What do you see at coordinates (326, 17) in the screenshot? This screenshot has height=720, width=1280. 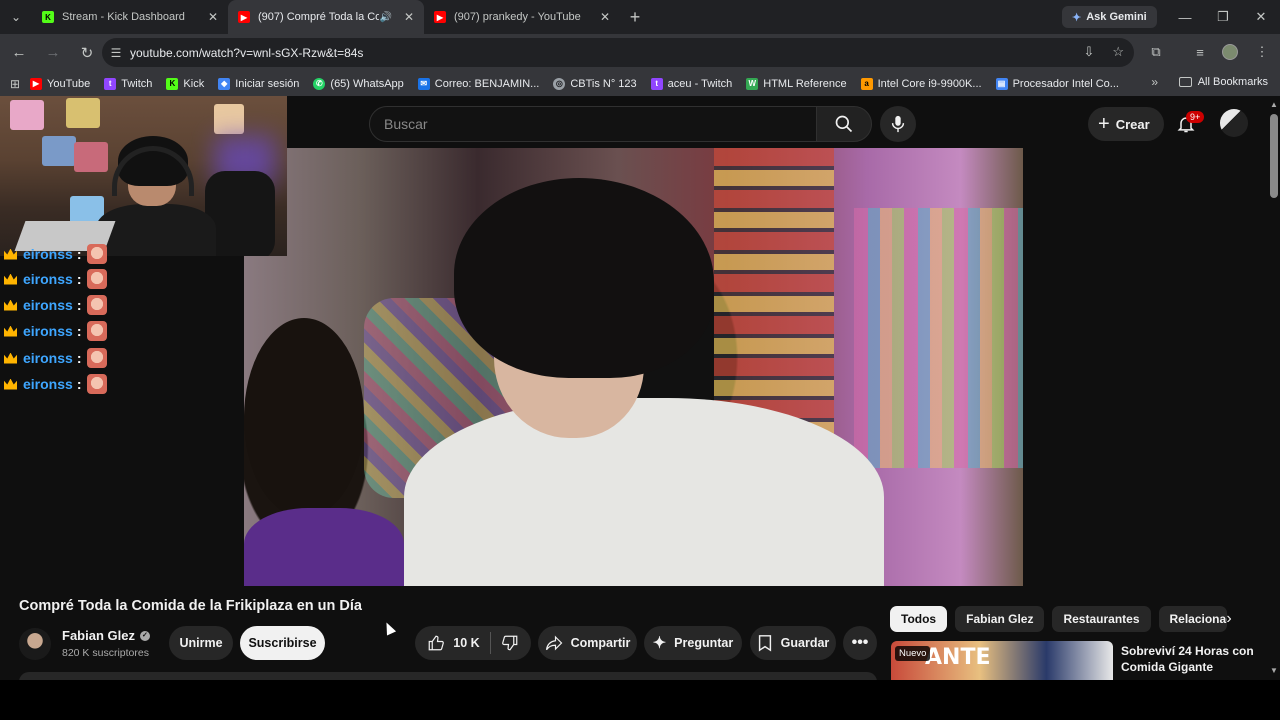 I see `tab-youtube-video: ▶ (907) Compré Toda la Comida 🔊 ✕` at bounding box center [326, 17].